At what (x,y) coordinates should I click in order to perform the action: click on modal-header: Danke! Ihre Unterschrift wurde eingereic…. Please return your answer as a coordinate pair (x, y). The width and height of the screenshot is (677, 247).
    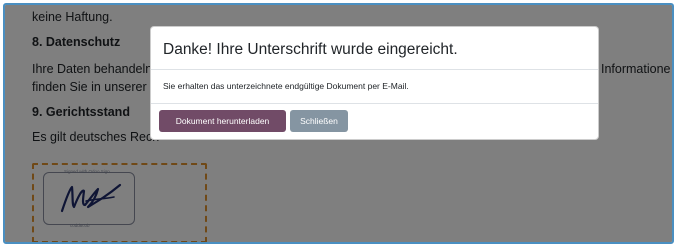
    Looking at the image, I should click on (374, 48).